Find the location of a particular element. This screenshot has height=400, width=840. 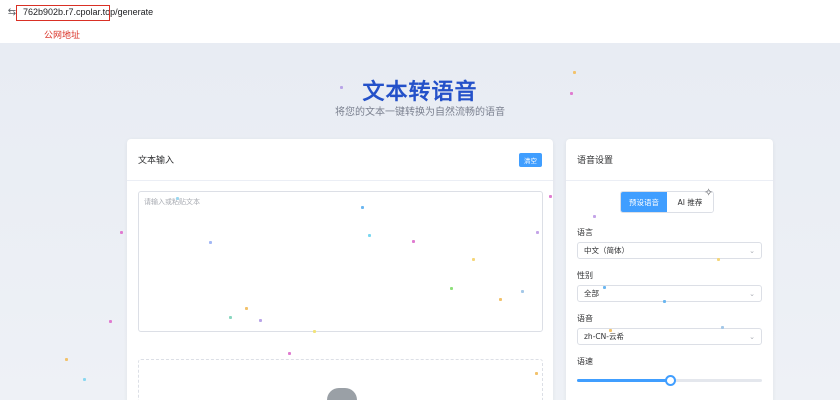

voice-select: zh-CN-云希 ⌄ is located at coordinates (669, 336).